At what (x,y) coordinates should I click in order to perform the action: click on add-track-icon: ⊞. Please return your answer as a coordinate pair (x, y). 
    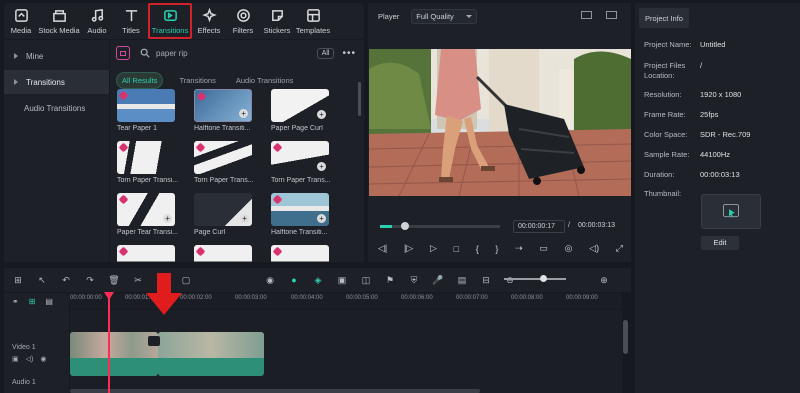
    Looking at the image, I should click on (32, 301).